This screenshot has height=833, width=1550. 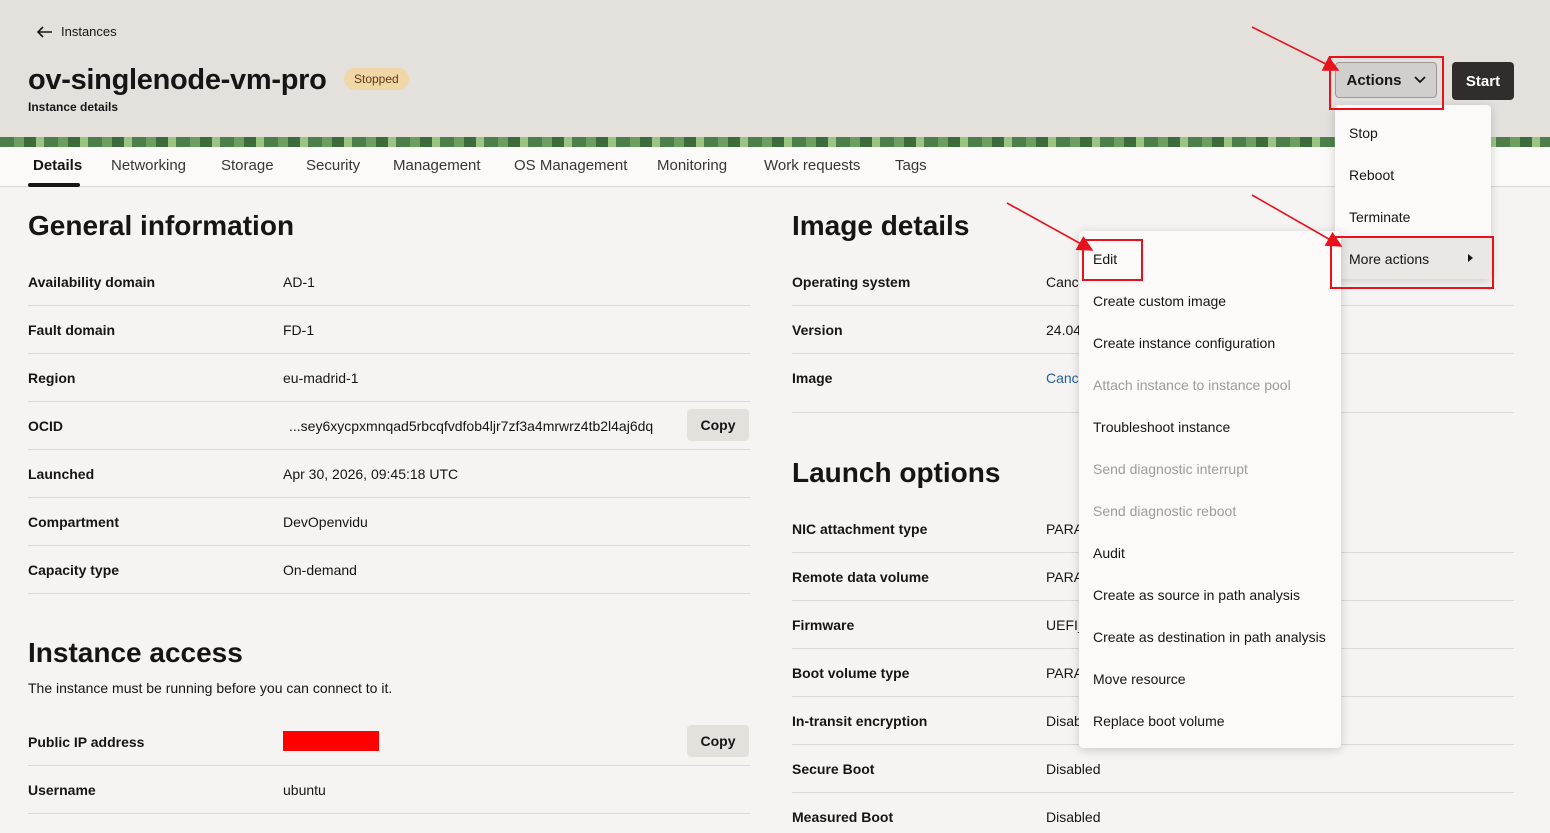 What do you see at coordinates (775, 142) in the screenshot?
I see `decorative-banner` at bounding box center [775, 142].